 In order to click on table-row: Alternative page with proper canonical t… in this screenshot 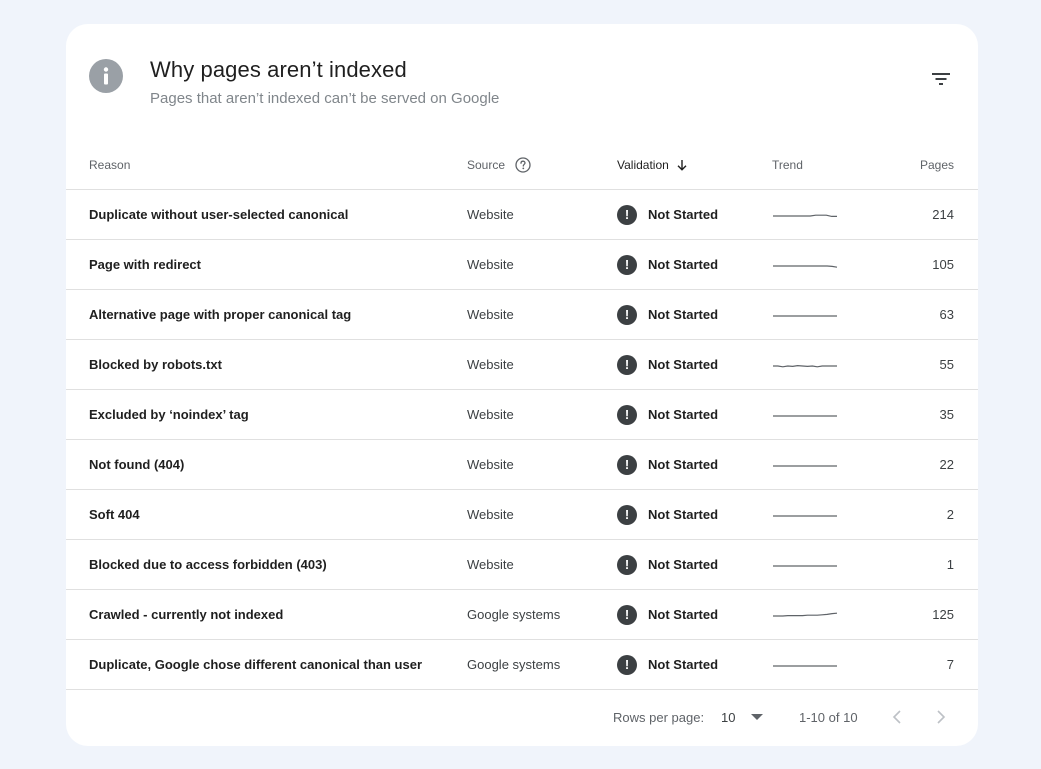, I will do `click(522, 315)`.